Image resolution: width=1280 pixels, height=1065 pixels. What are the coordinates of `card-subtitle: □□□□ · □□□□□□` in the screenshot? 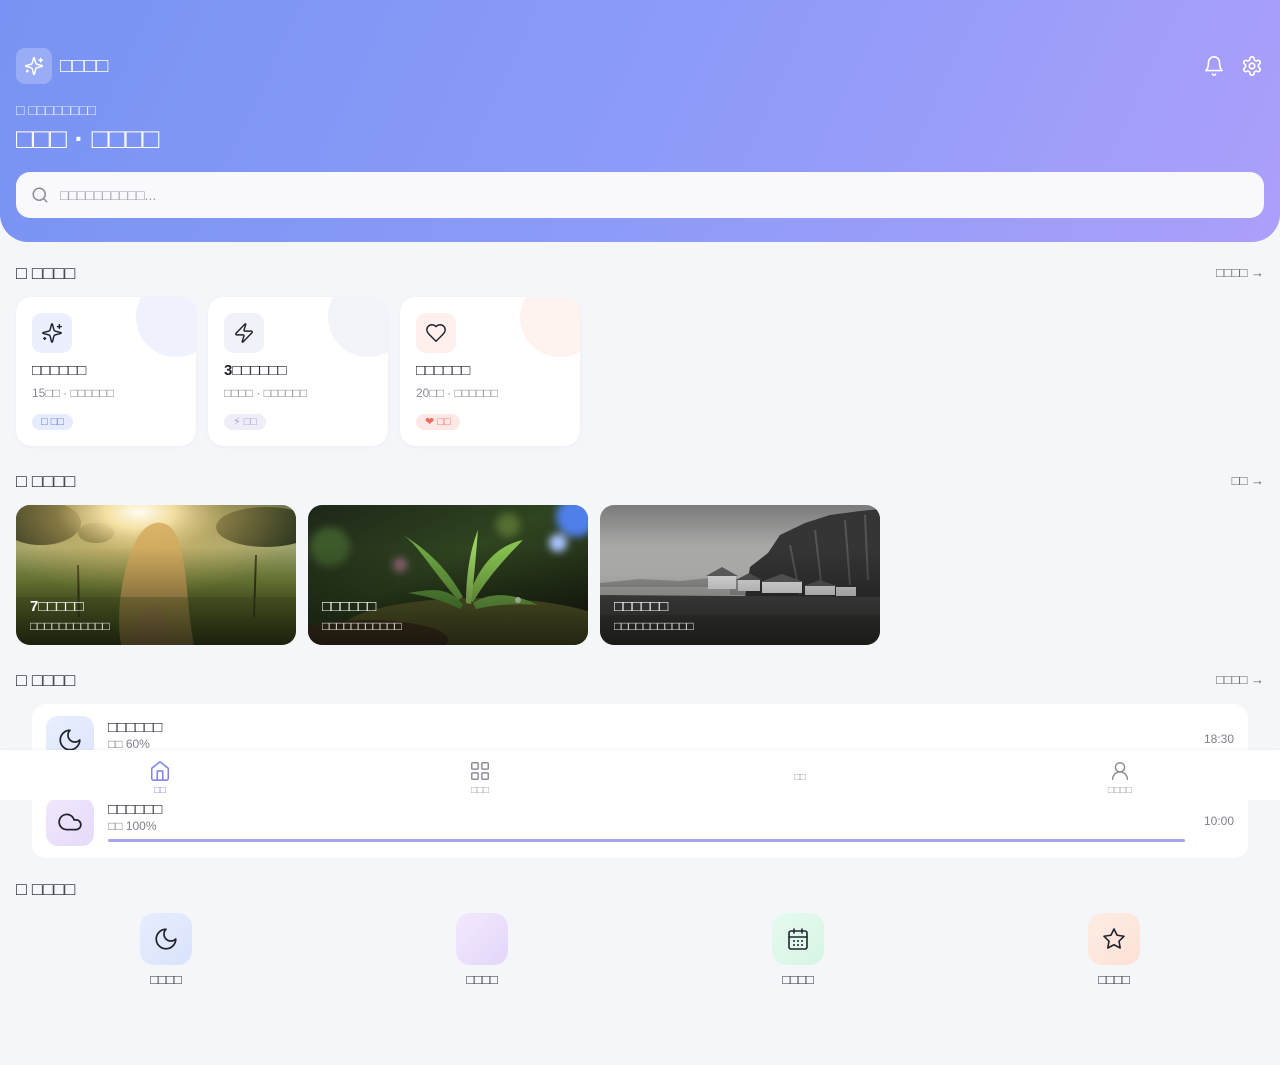 It's located at (266, 393).